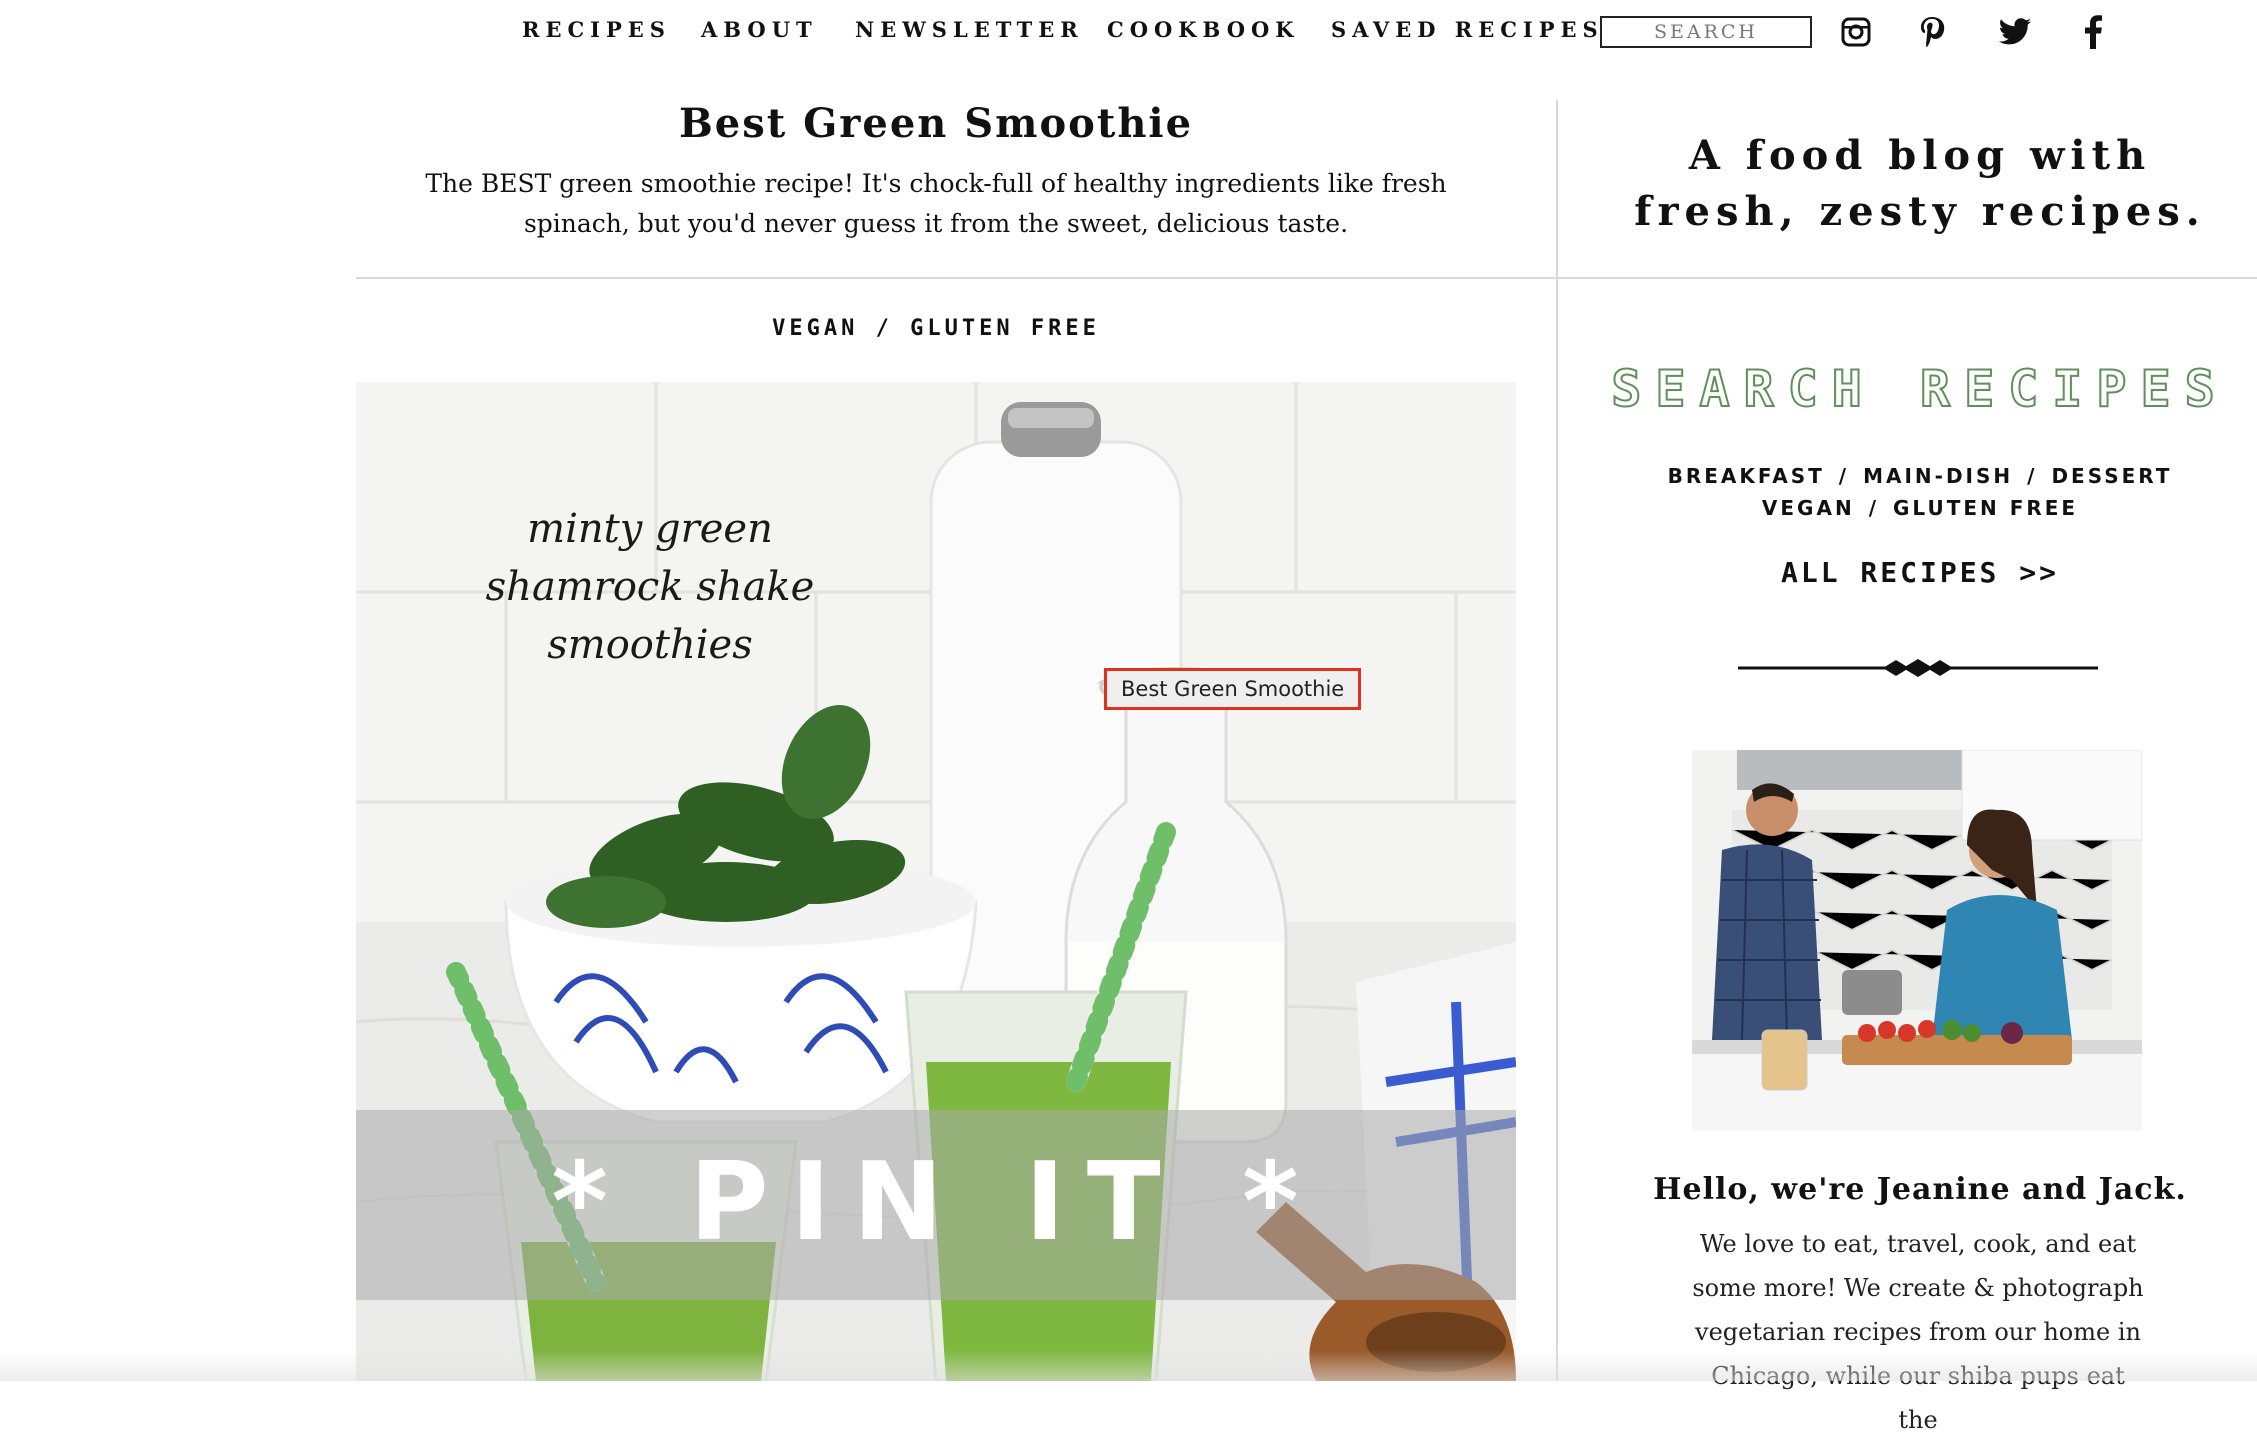 This screenshot has height=1442, width=2257. What do you see at coordinates (1467, 29) in the screenshot?
I see `nav-saved-recipes: SAVED RECIPES` at bounding box center [1467, 29].